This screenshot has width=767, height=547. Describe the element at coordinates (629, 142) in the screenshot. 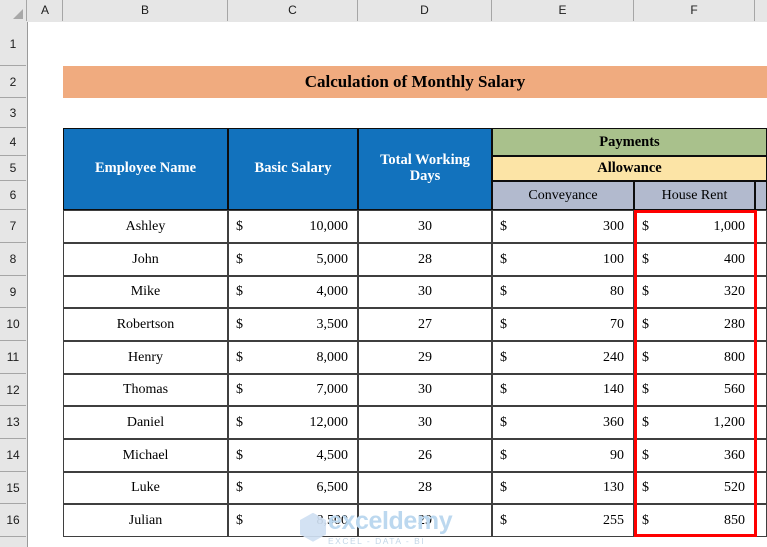

I see `header-payments: Payments` at that location.